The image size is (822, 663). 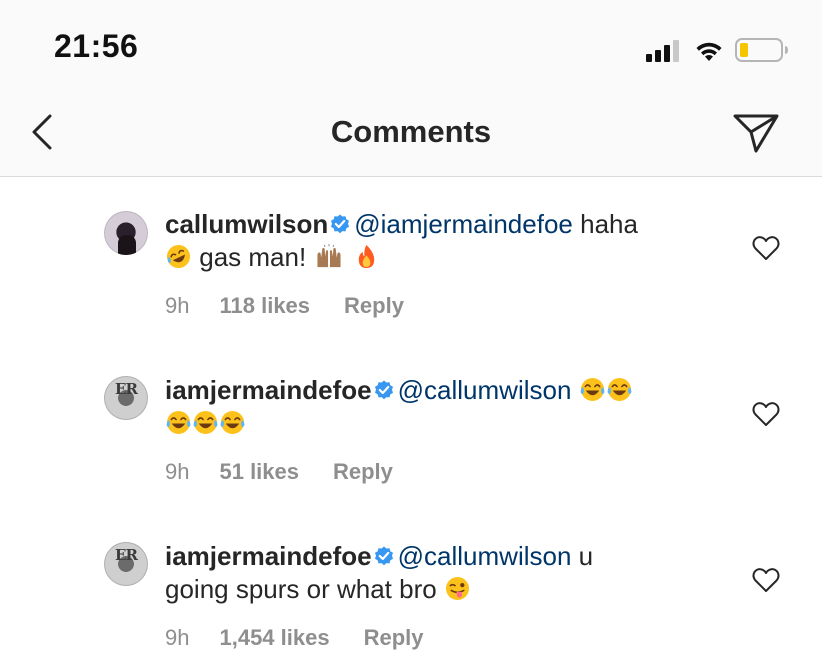 I want to click on comment-meta: 9h 118 likes Reply, so click(x=284, y=306).